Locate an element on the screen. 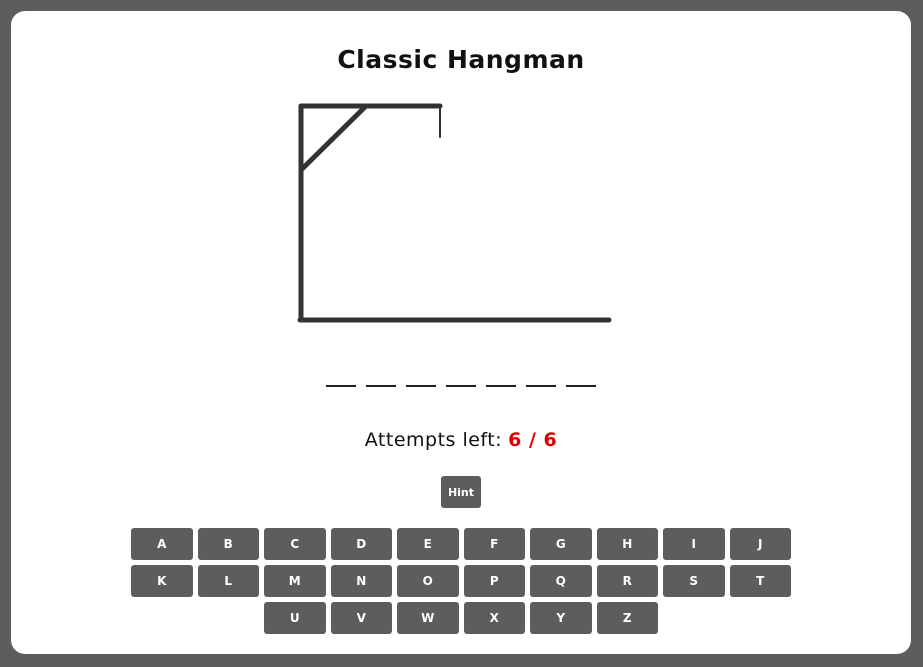  key-p: P is located at coordinates (494, 581).